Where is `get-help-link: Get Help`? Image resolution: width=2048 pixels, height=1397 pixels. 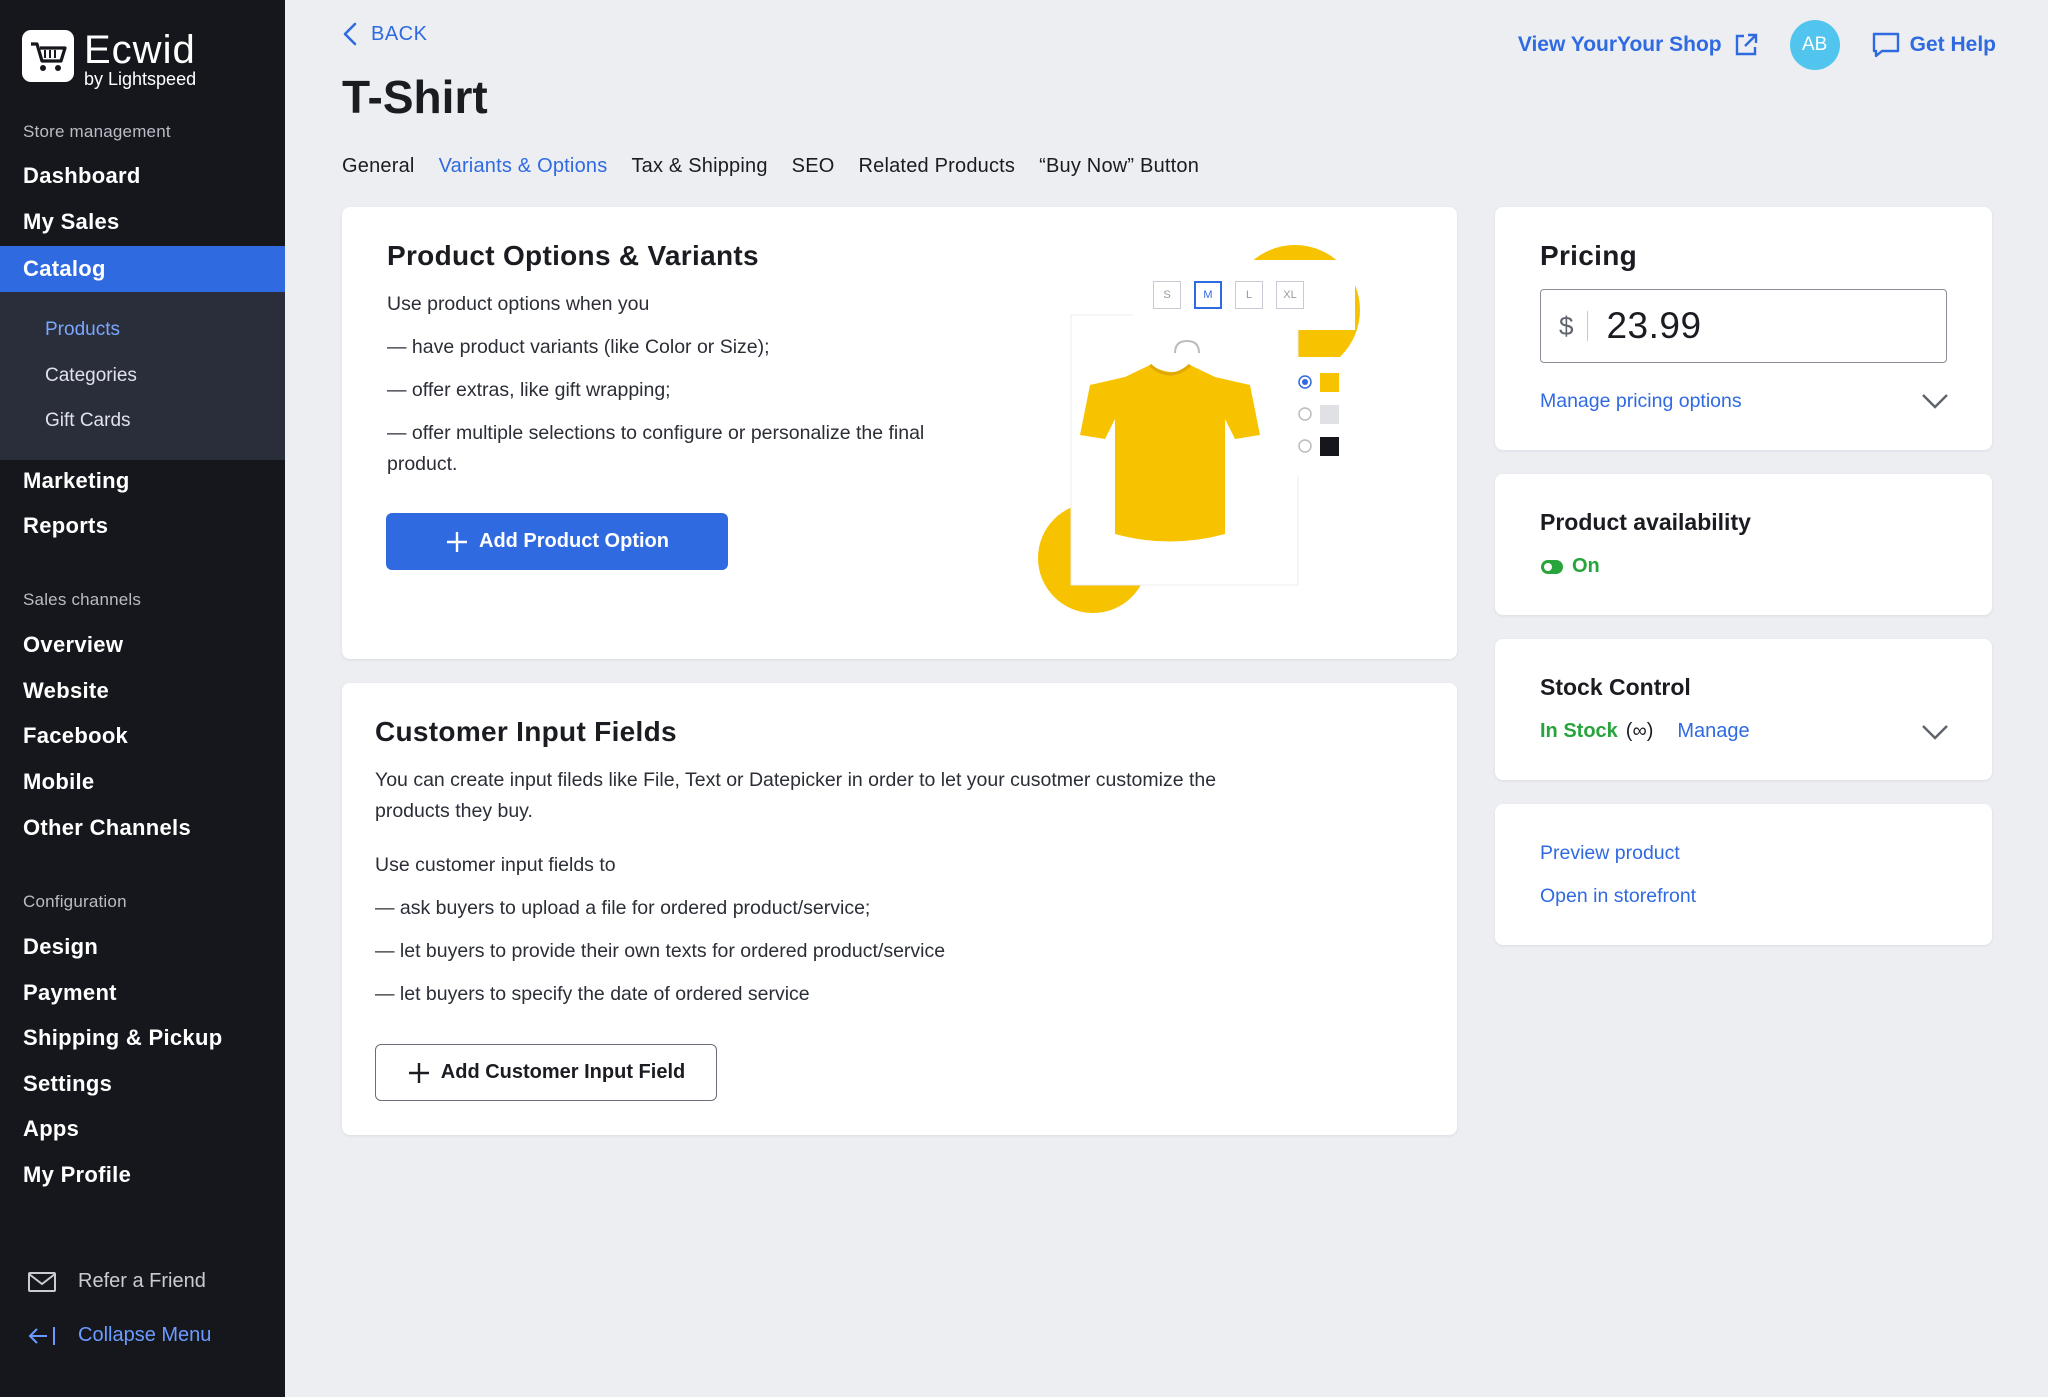 get-help-link: Get Help is located at coordinates (1934, 45).